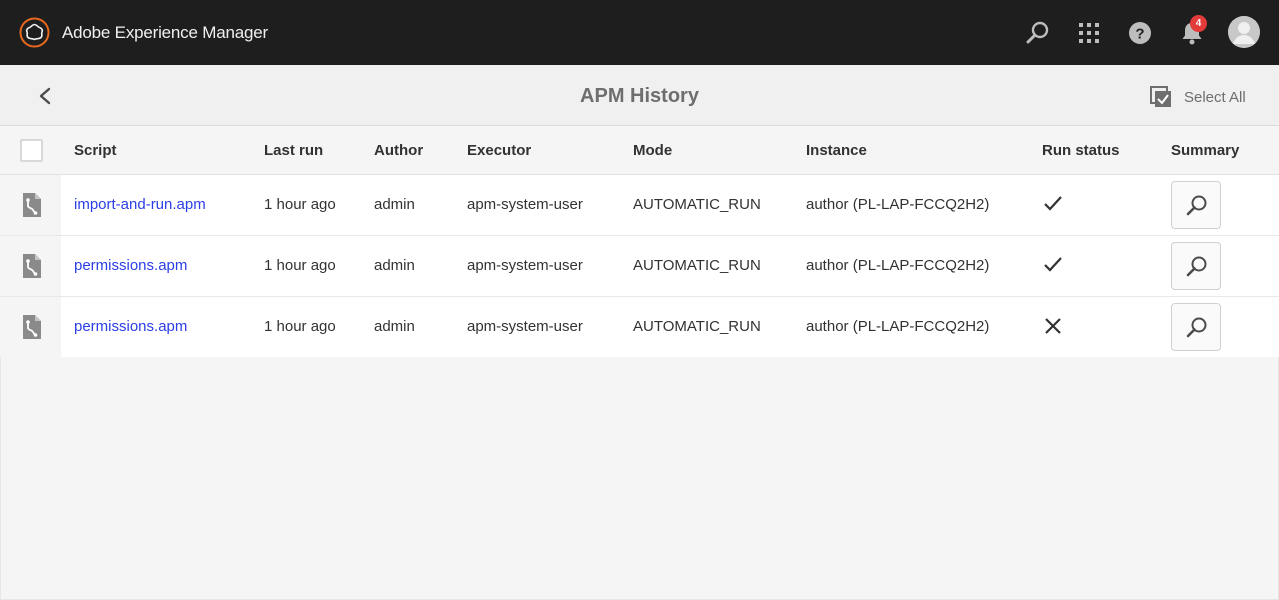 This screenshot has height=600, width=1279. I want to click on notification-badge: 4, so click(1198, 23).